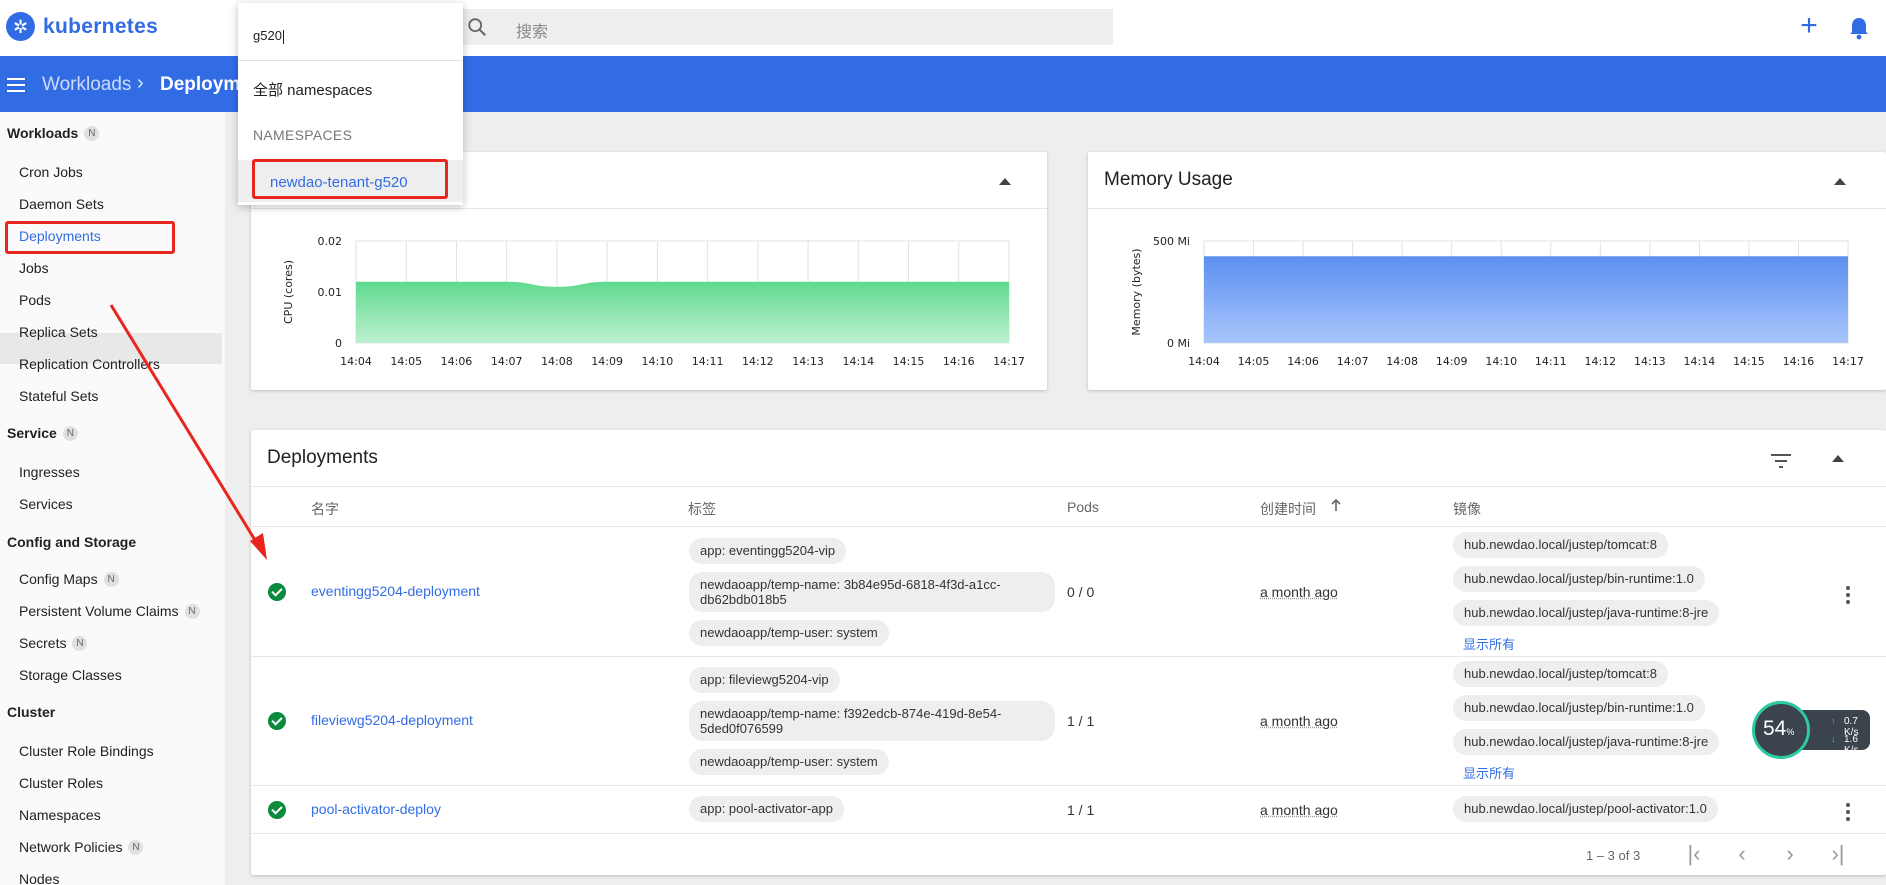 Image resolution: width=1886 pixels, height=885 pixels. What do you see at coordinates (1851, 750) in the screenshot?
I see `download-unit: K/s` at bounding box center [1851, 750].